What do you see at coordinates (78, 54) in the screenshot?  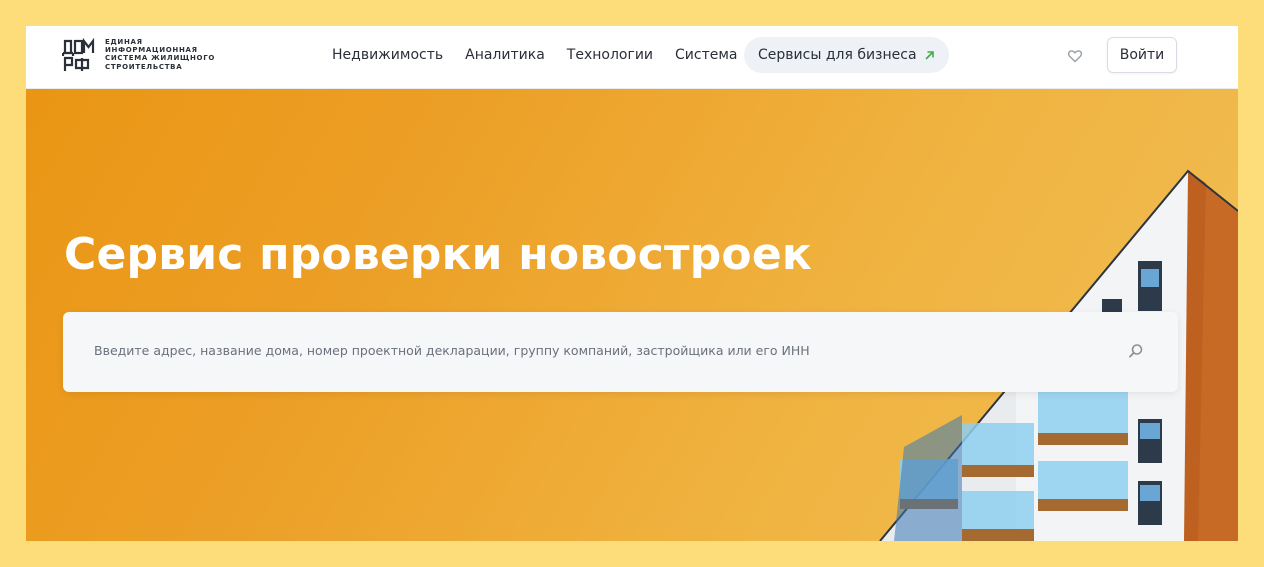 I see `domrf-logo-mark` at bounding box center [78, 54].